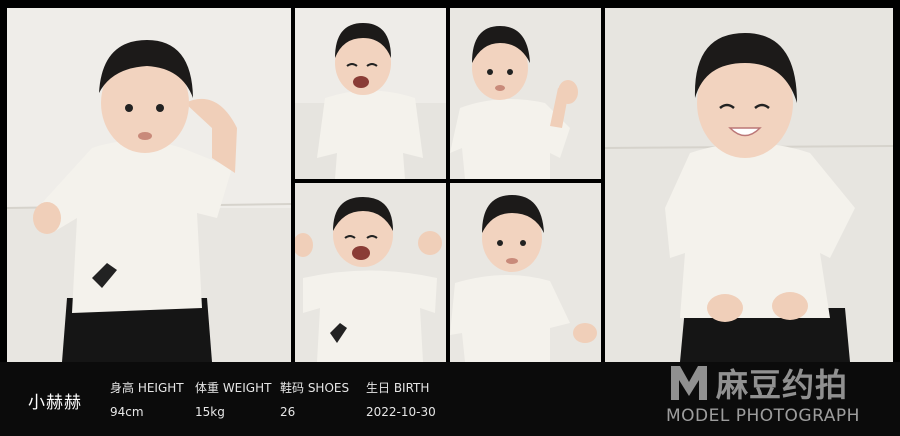 The width and height of the screenshot is (900, 436). Describe the element at coordinates (127, 412) in the screenshot. I see `stat-height-value: 94cm` at that location.